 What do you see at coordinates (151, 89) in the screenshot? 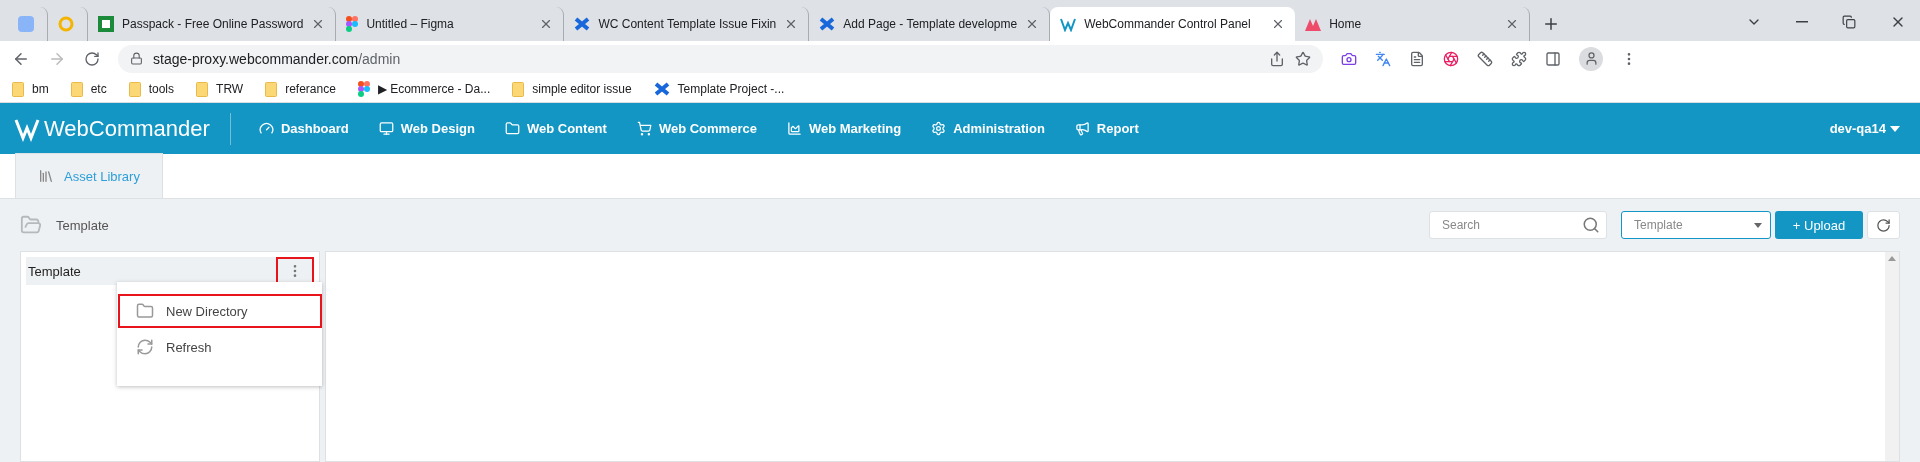
I see `bookmark: tools` at bounding box center [151, 89].